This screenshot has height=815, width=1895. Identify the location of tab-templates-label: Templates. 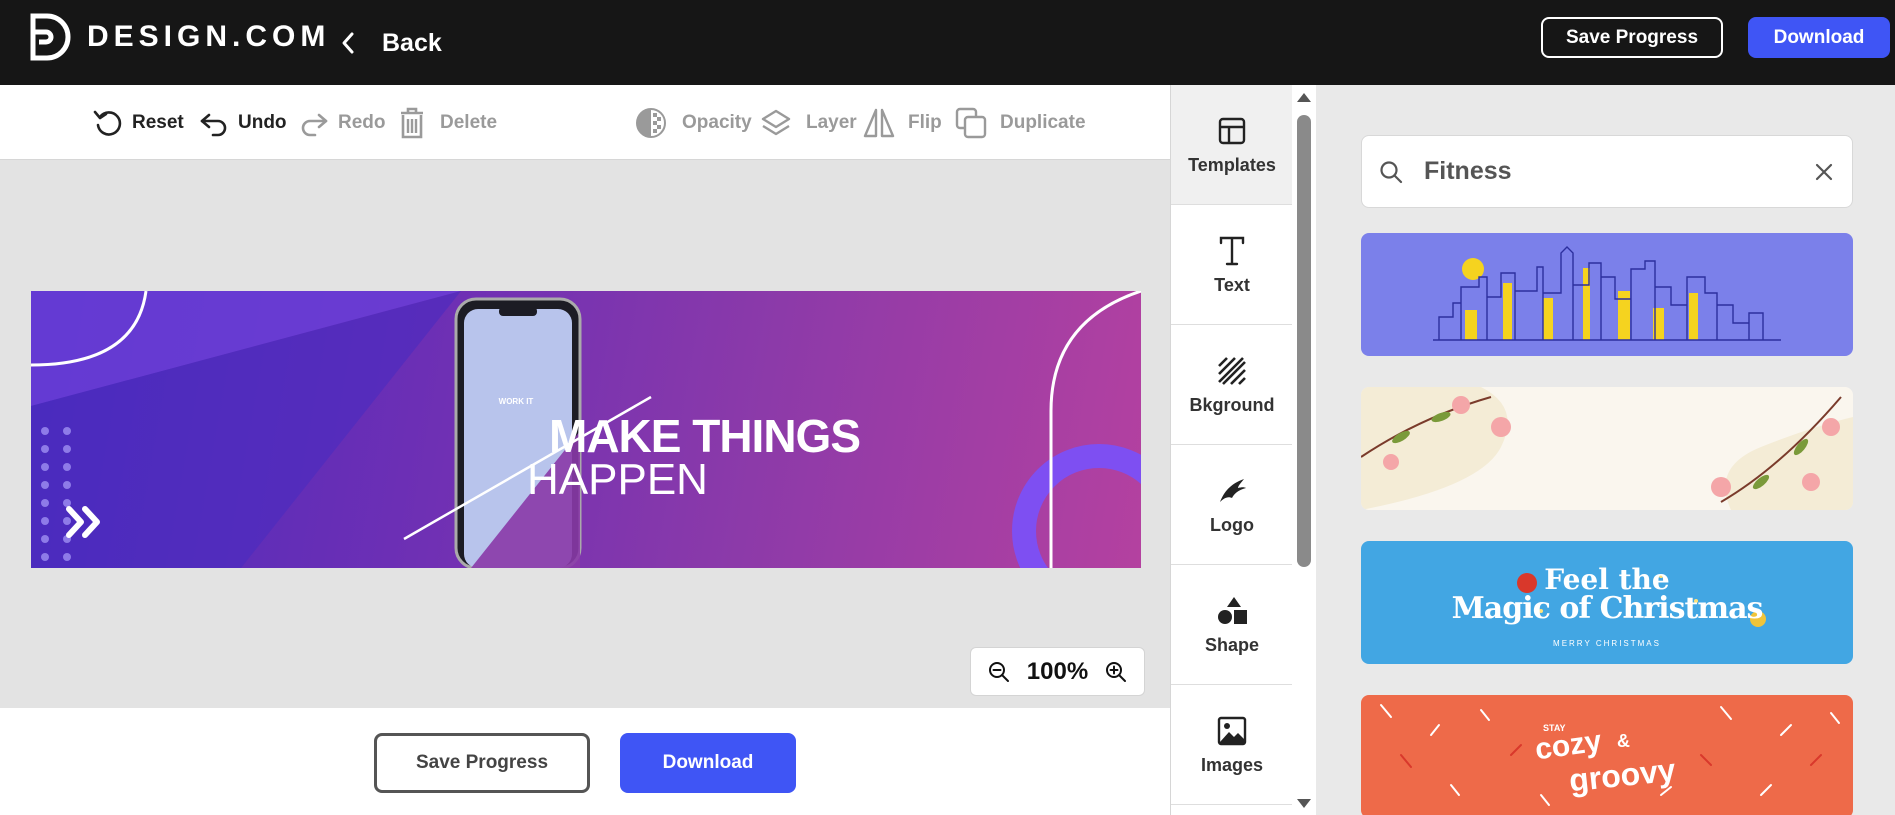
(1232, 165).